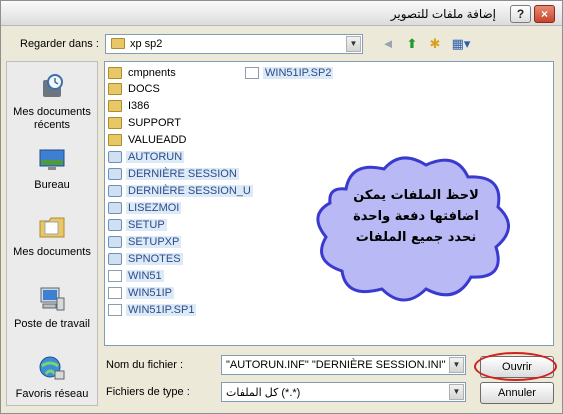  Describe the element at coordinates (52, 118) in the screenshot. I see `place-label: Mes documents récents` at that location.